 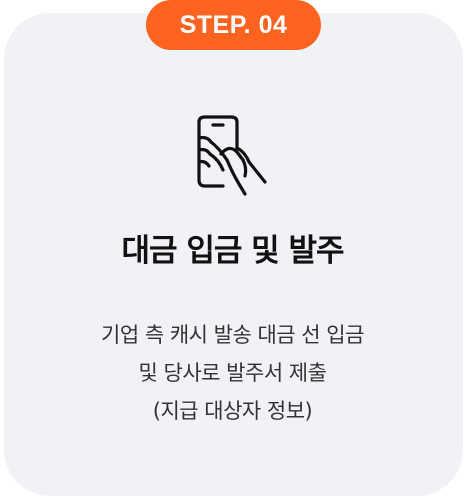 What do you see at coordinates (233, 25) in the screenshot?
I see `step-badge: STEP. 04` at bounding box center [233, 25].